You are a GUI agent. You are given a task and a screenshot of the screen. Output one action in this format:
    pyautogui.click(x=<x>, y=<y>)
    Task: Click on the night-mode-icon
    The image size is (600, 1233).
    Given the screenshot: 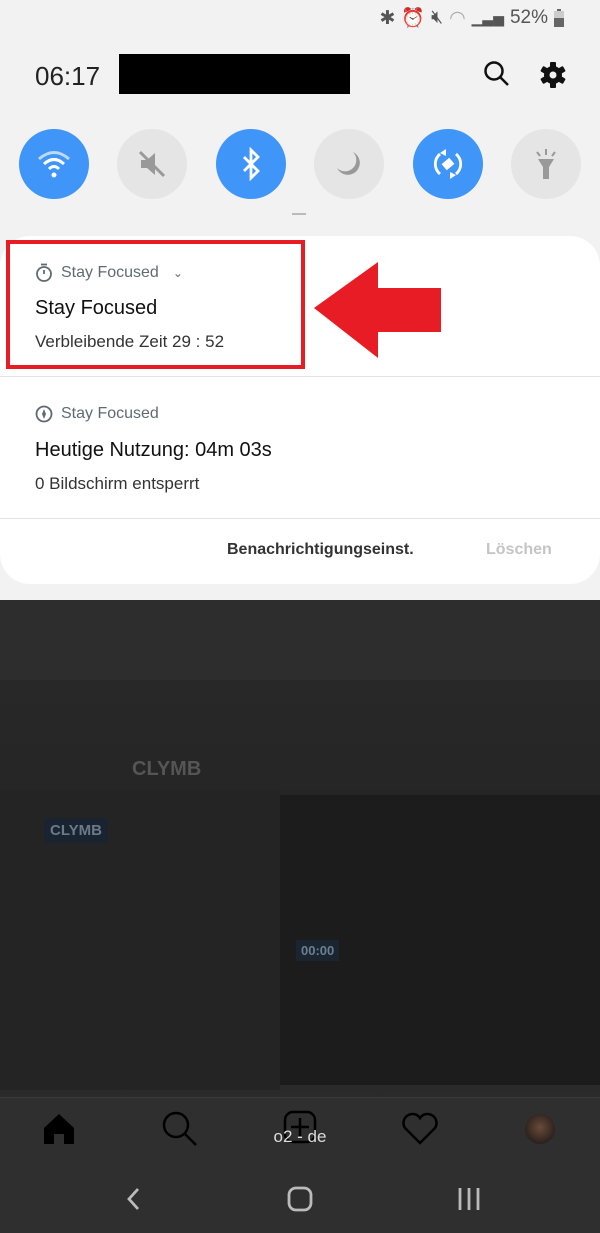 What is the action you would take?
    pyautogui.click(x=349, y=163)
    